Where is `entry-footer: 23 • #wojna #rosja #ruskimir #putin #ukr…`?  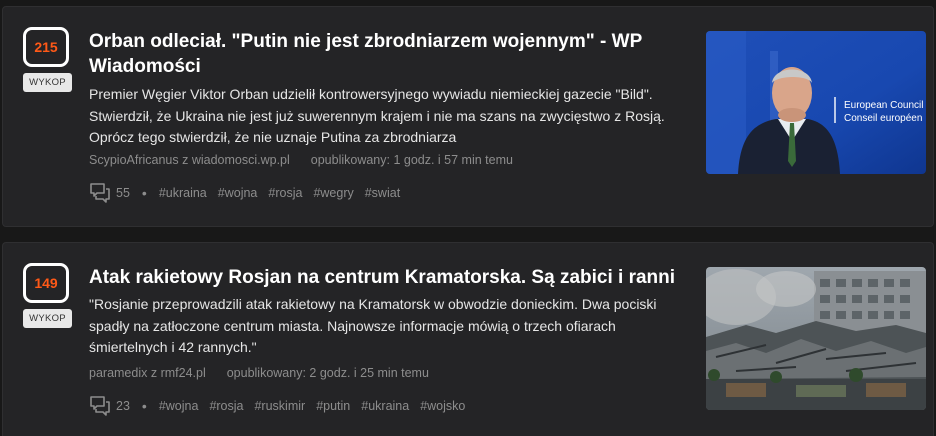 entry-footer: 23 • #wojna #rosja #ruskimir #putin #ukr… is located at coordinates (282, 406).